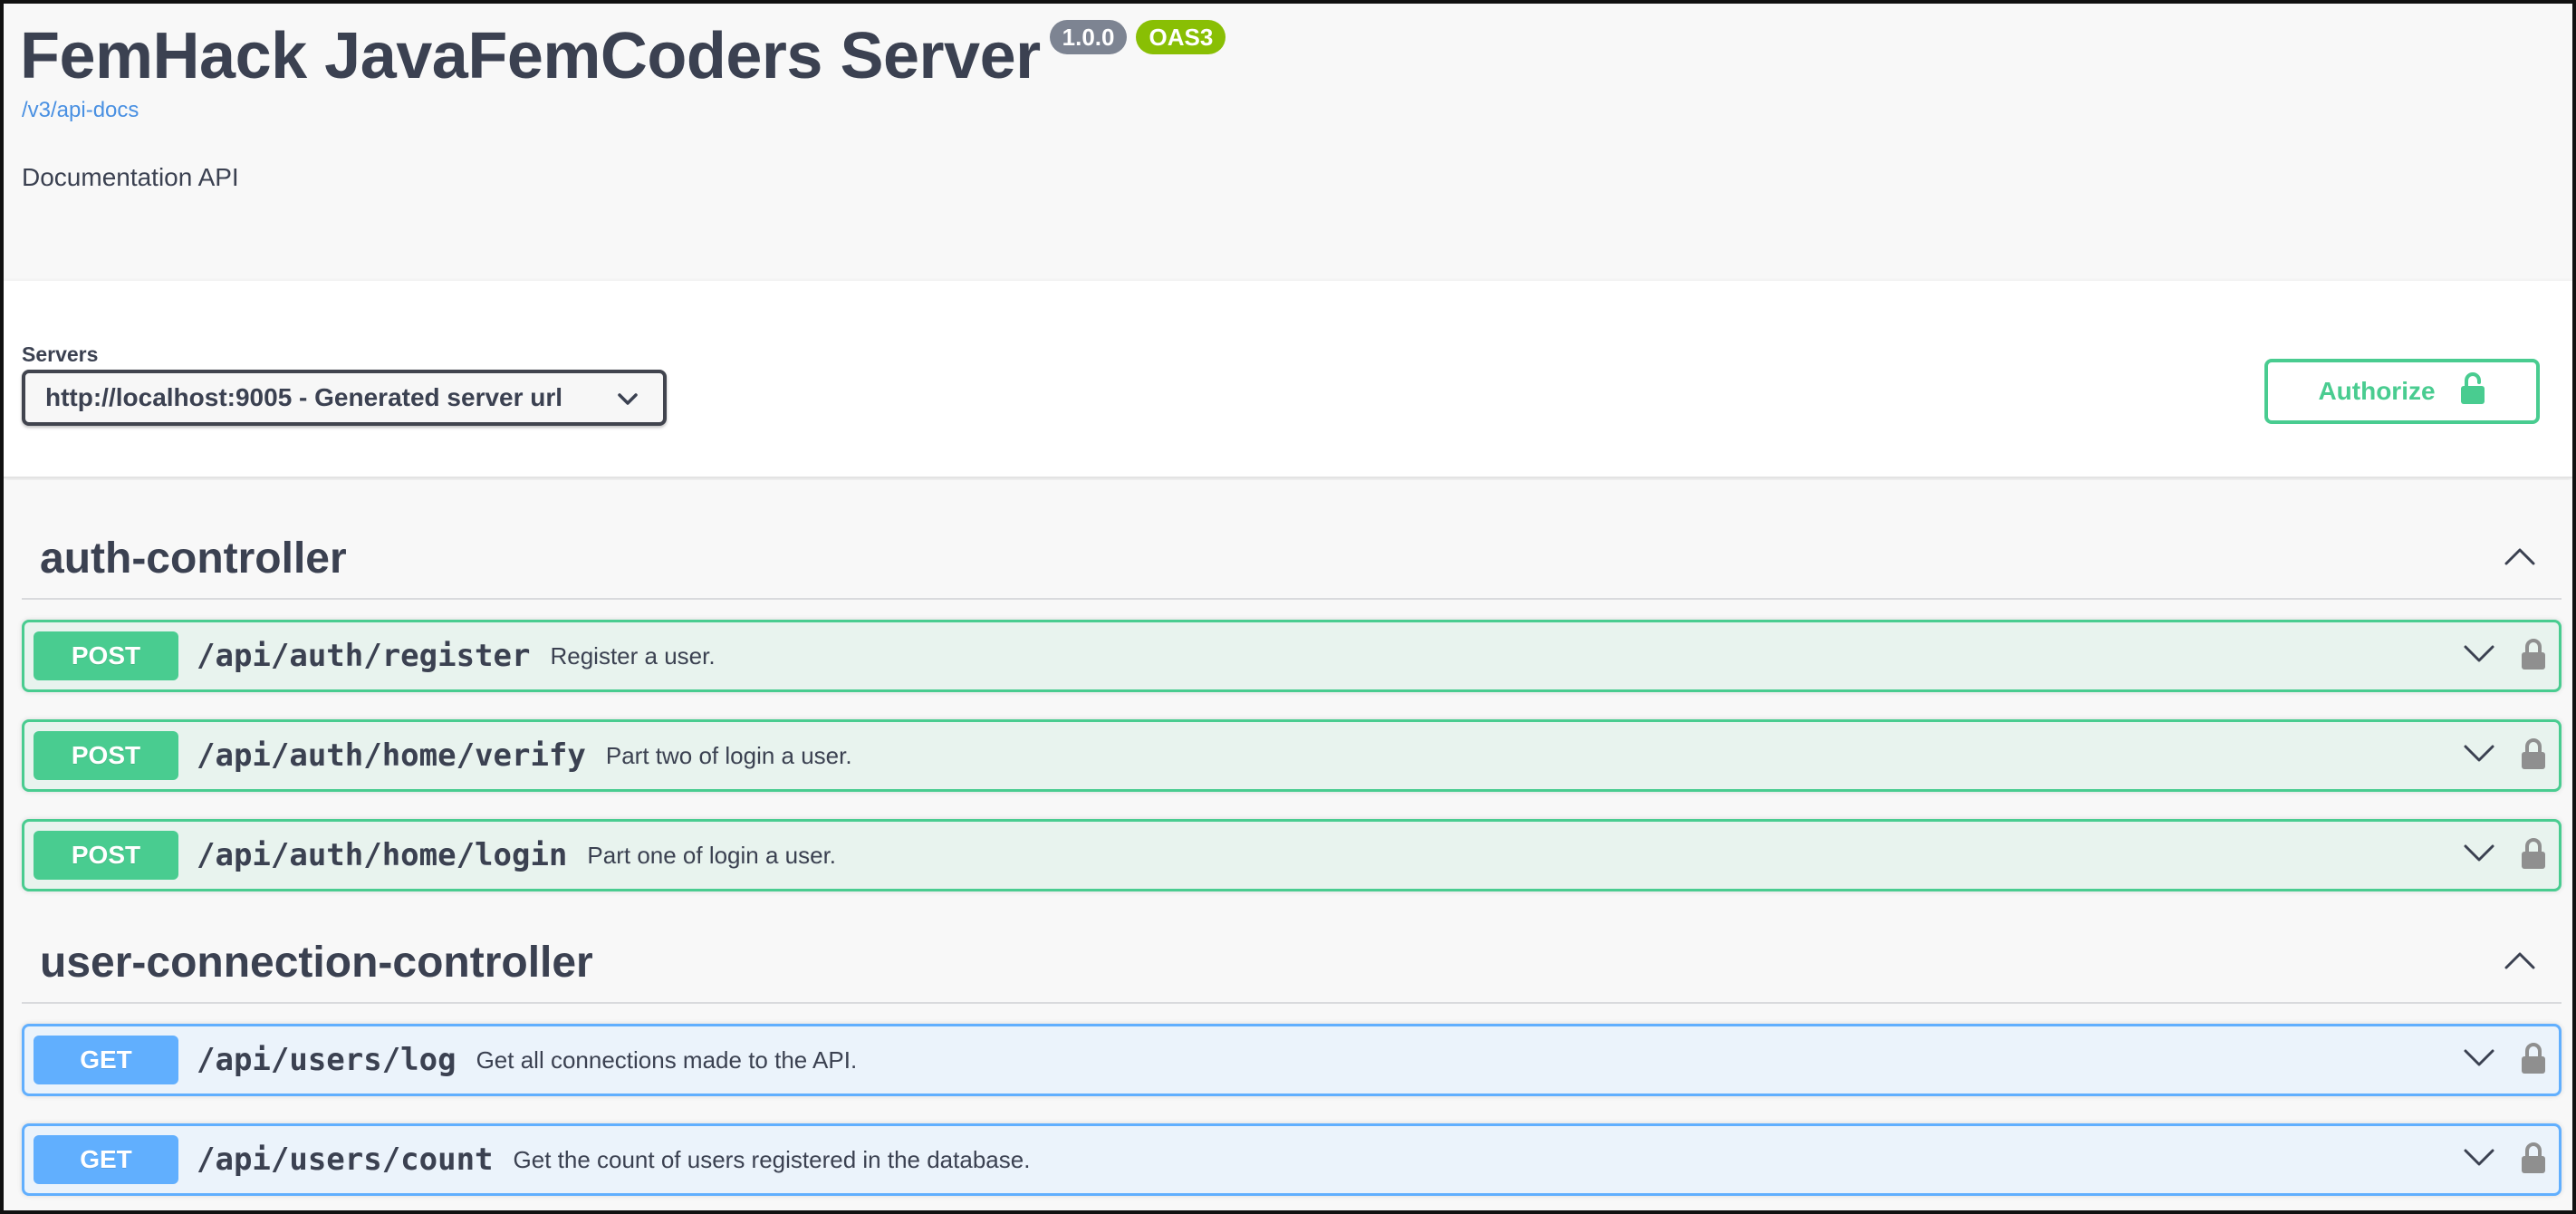  I want to click on authorize-button: Authorize, so click(2402, 391).